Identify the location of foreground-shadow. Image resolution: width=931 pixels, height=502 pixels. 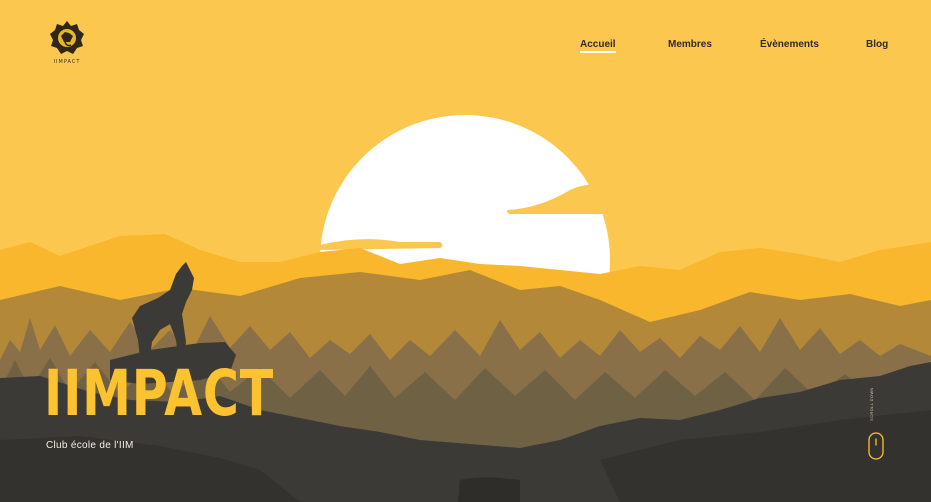
(489, 489).